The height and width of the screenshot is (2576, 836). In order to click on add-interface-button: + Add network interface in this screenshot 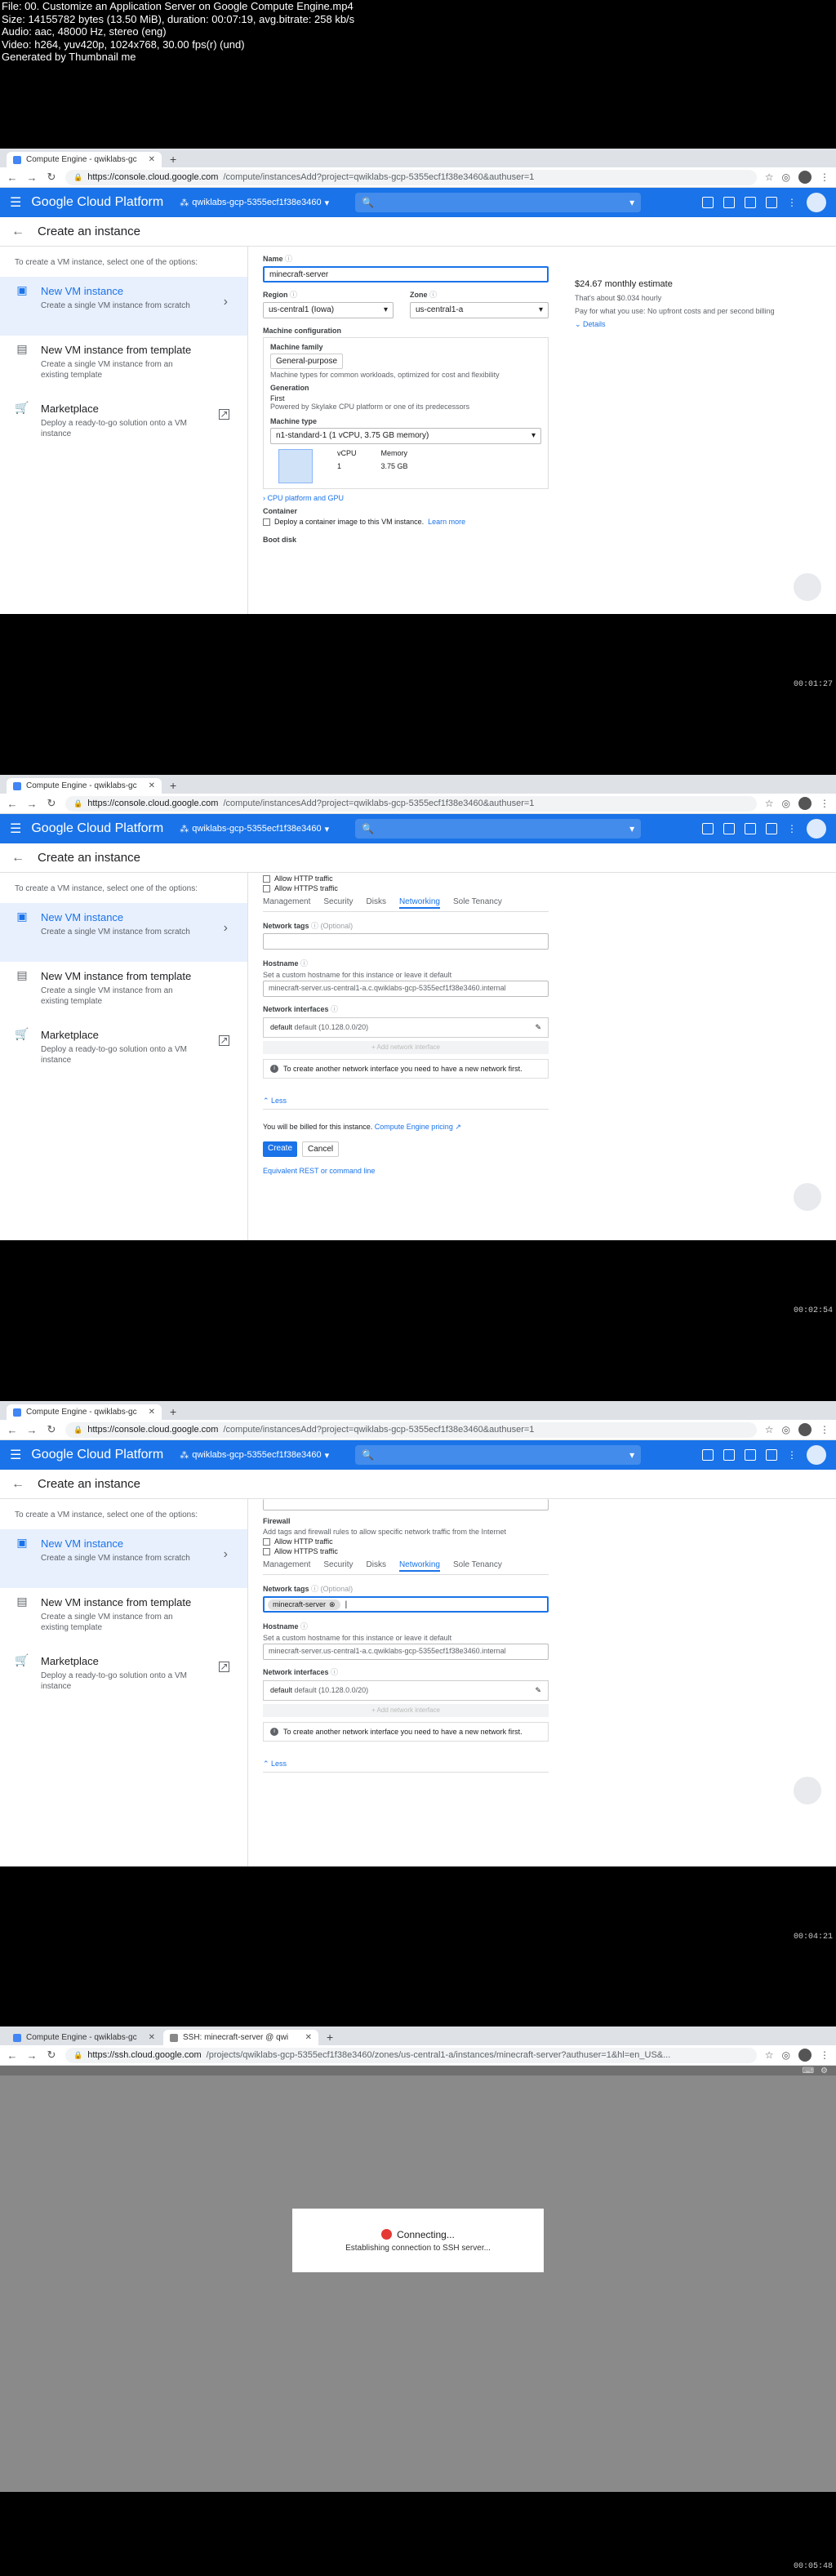, I will do `click(406, 1710)`.